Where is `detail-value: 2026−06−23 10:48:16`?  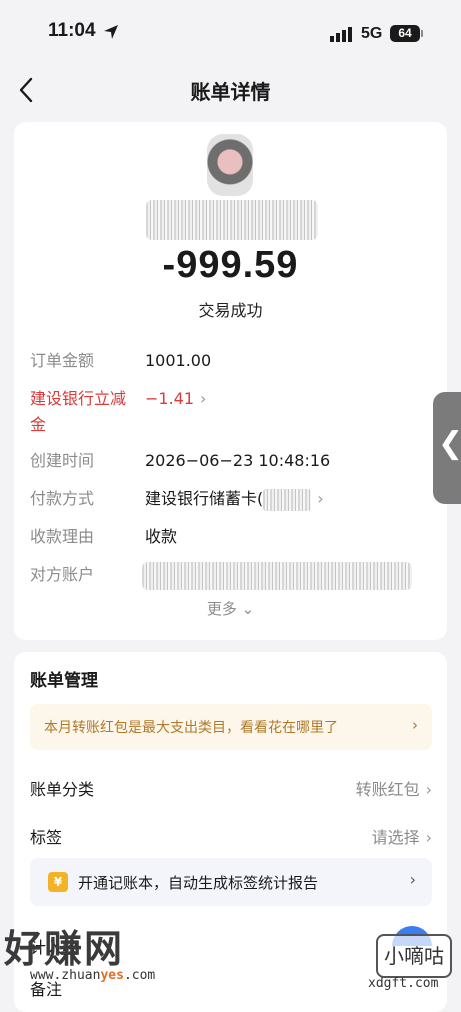
detail-value: 2026−06−23 10:48:16 is located at coordinates (238, 460).